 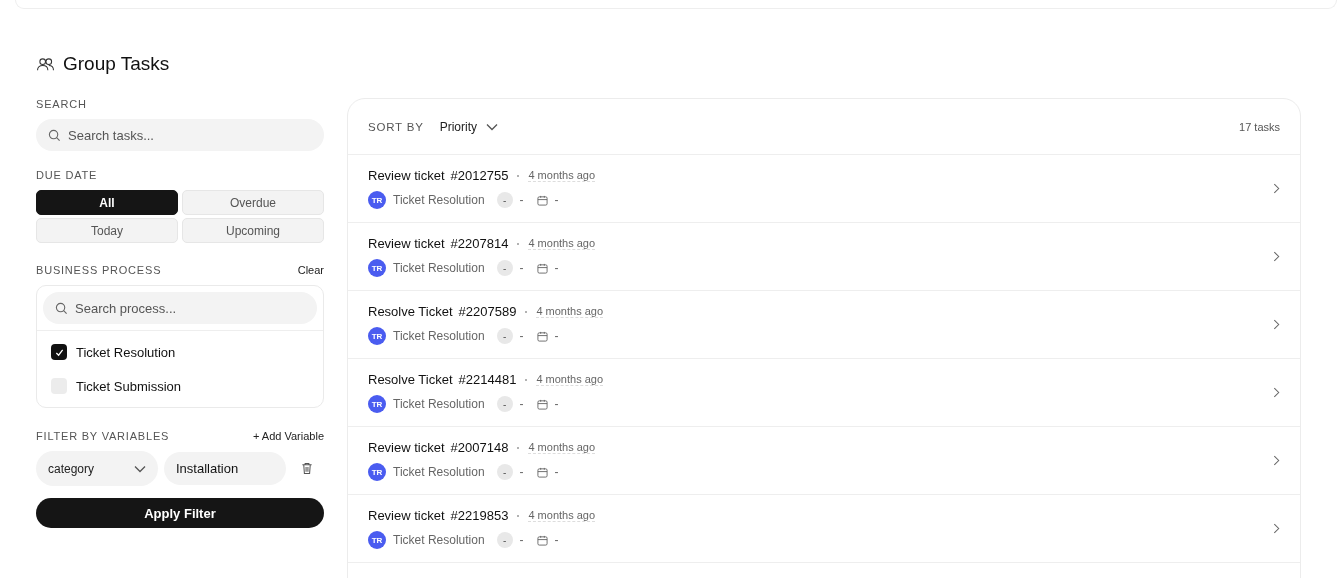 I want to click on task-id: #2219853, so click(x=479, y=515).